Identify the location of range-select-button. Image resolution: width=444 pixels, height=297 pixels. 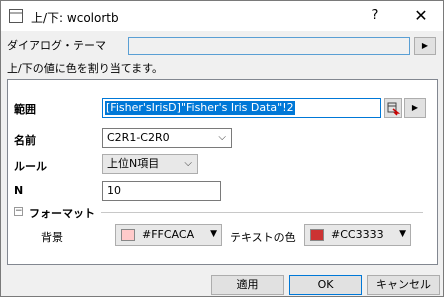
(393, 108).